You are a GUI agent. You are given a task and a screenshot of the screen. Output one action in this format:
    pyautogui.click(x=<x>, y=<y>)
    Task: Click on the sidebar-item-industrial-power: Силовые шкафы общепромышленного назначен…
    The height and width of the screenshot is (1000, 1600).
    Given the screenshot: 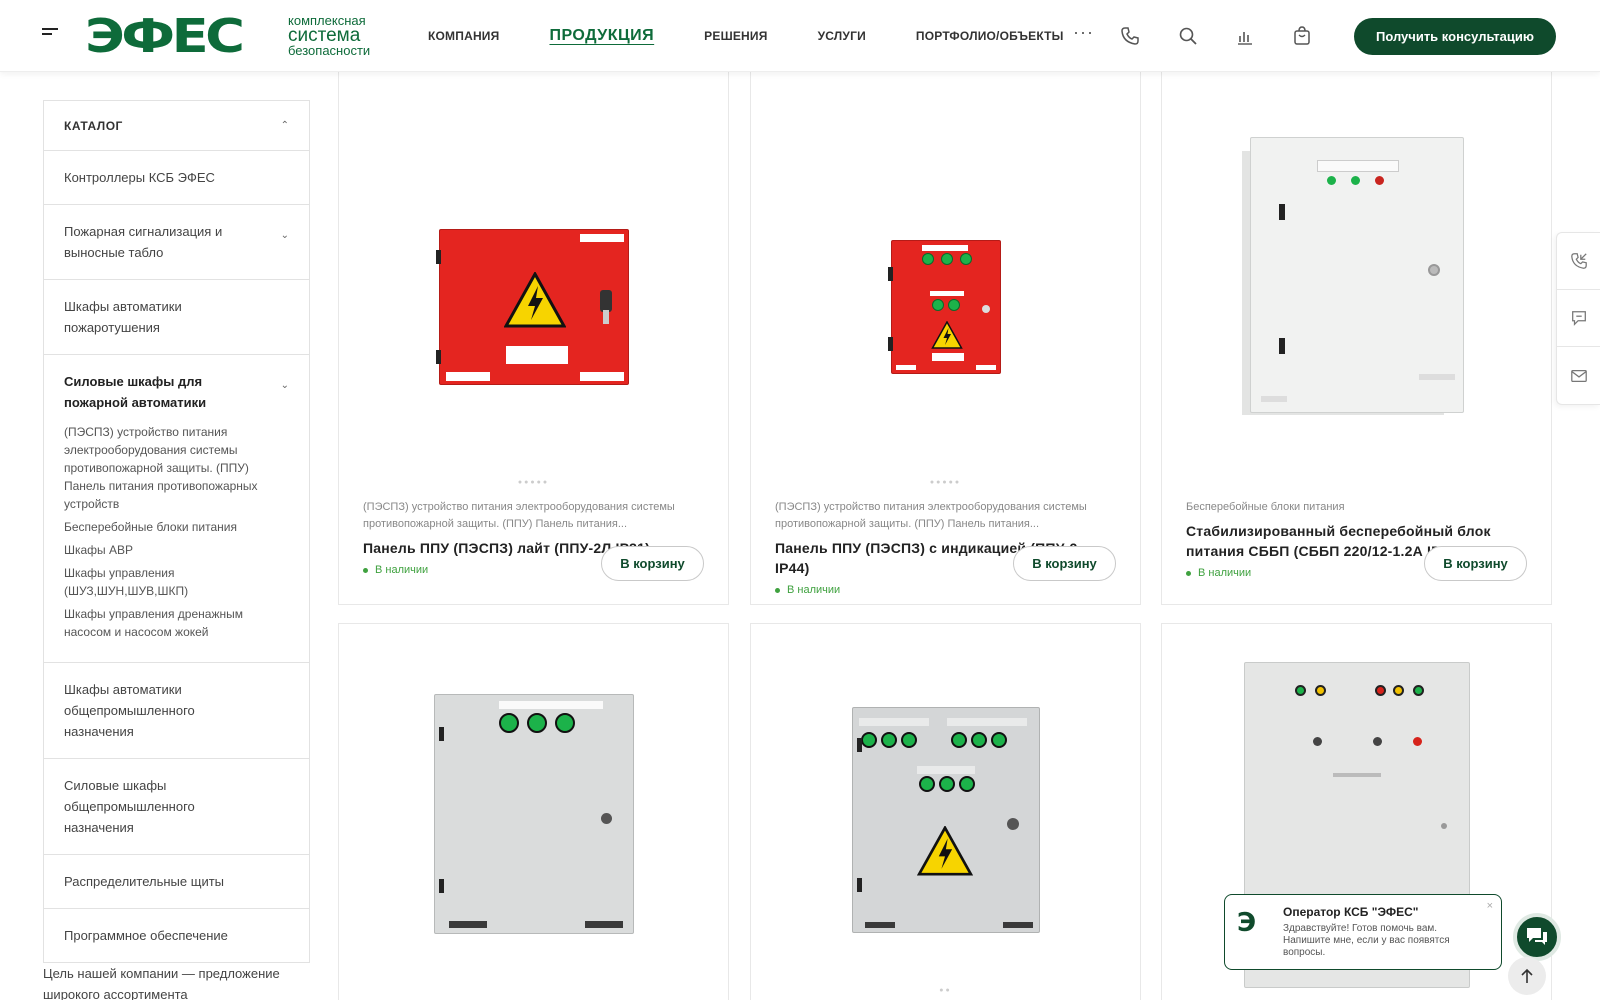 What is the action you would take?
    pyautogui.click(x=176, y=807)
    